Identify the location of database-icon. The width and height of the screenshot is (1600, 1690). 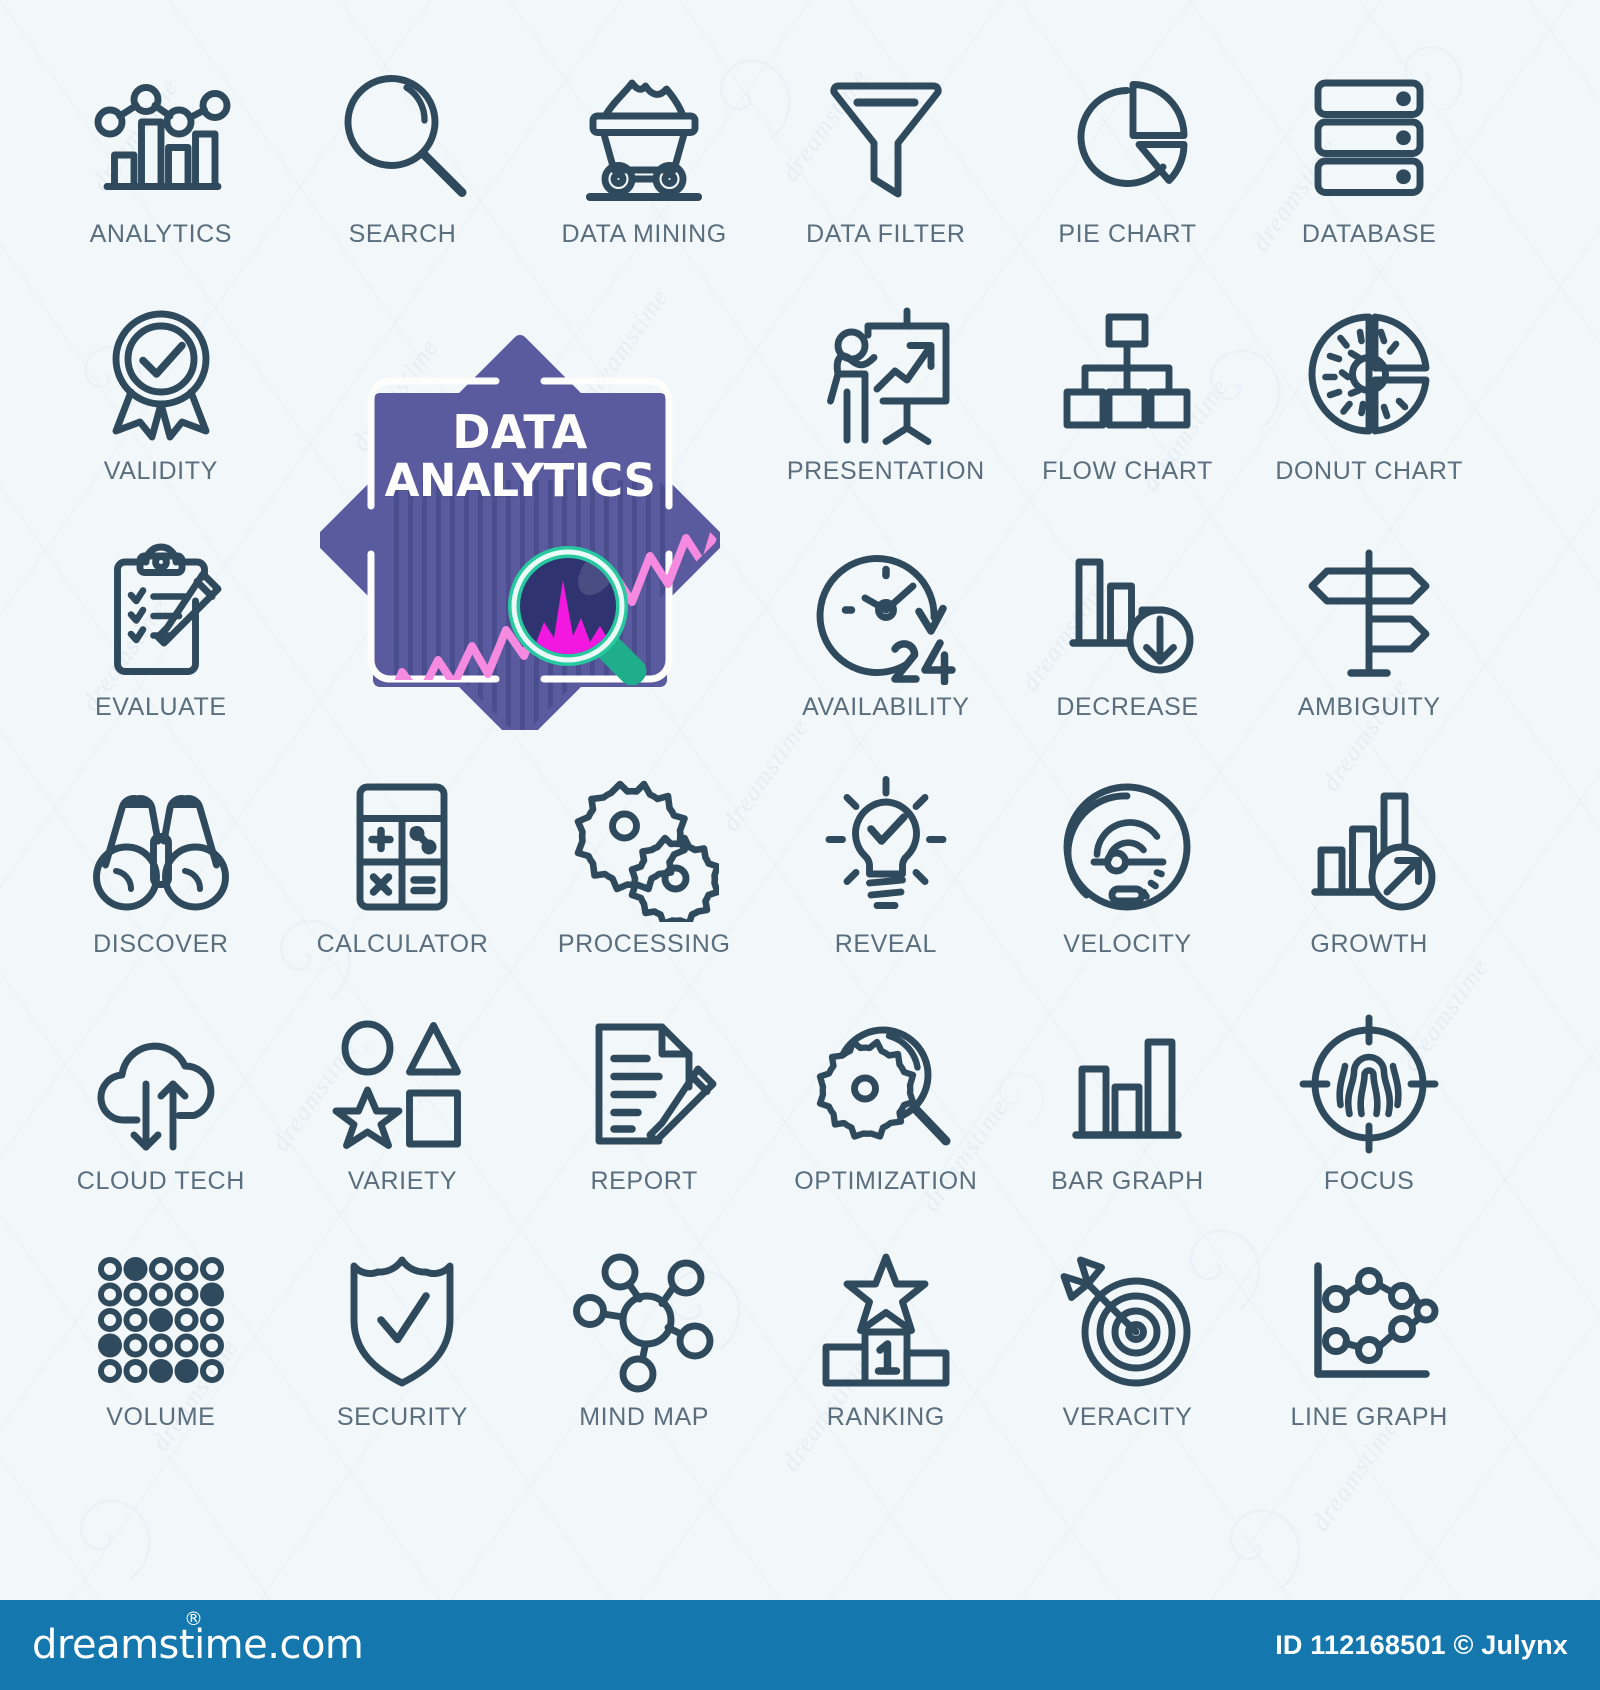
(1369, 137).